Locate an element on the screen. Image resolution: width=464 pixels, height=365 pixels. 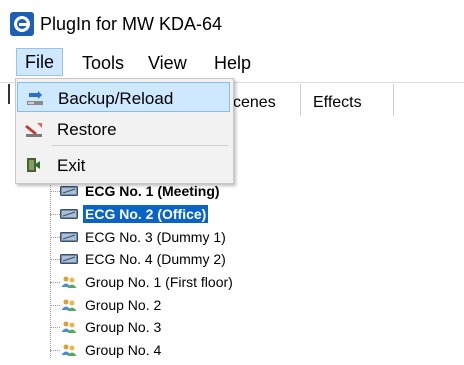
restore-icon is located at coordinates (33, 130).